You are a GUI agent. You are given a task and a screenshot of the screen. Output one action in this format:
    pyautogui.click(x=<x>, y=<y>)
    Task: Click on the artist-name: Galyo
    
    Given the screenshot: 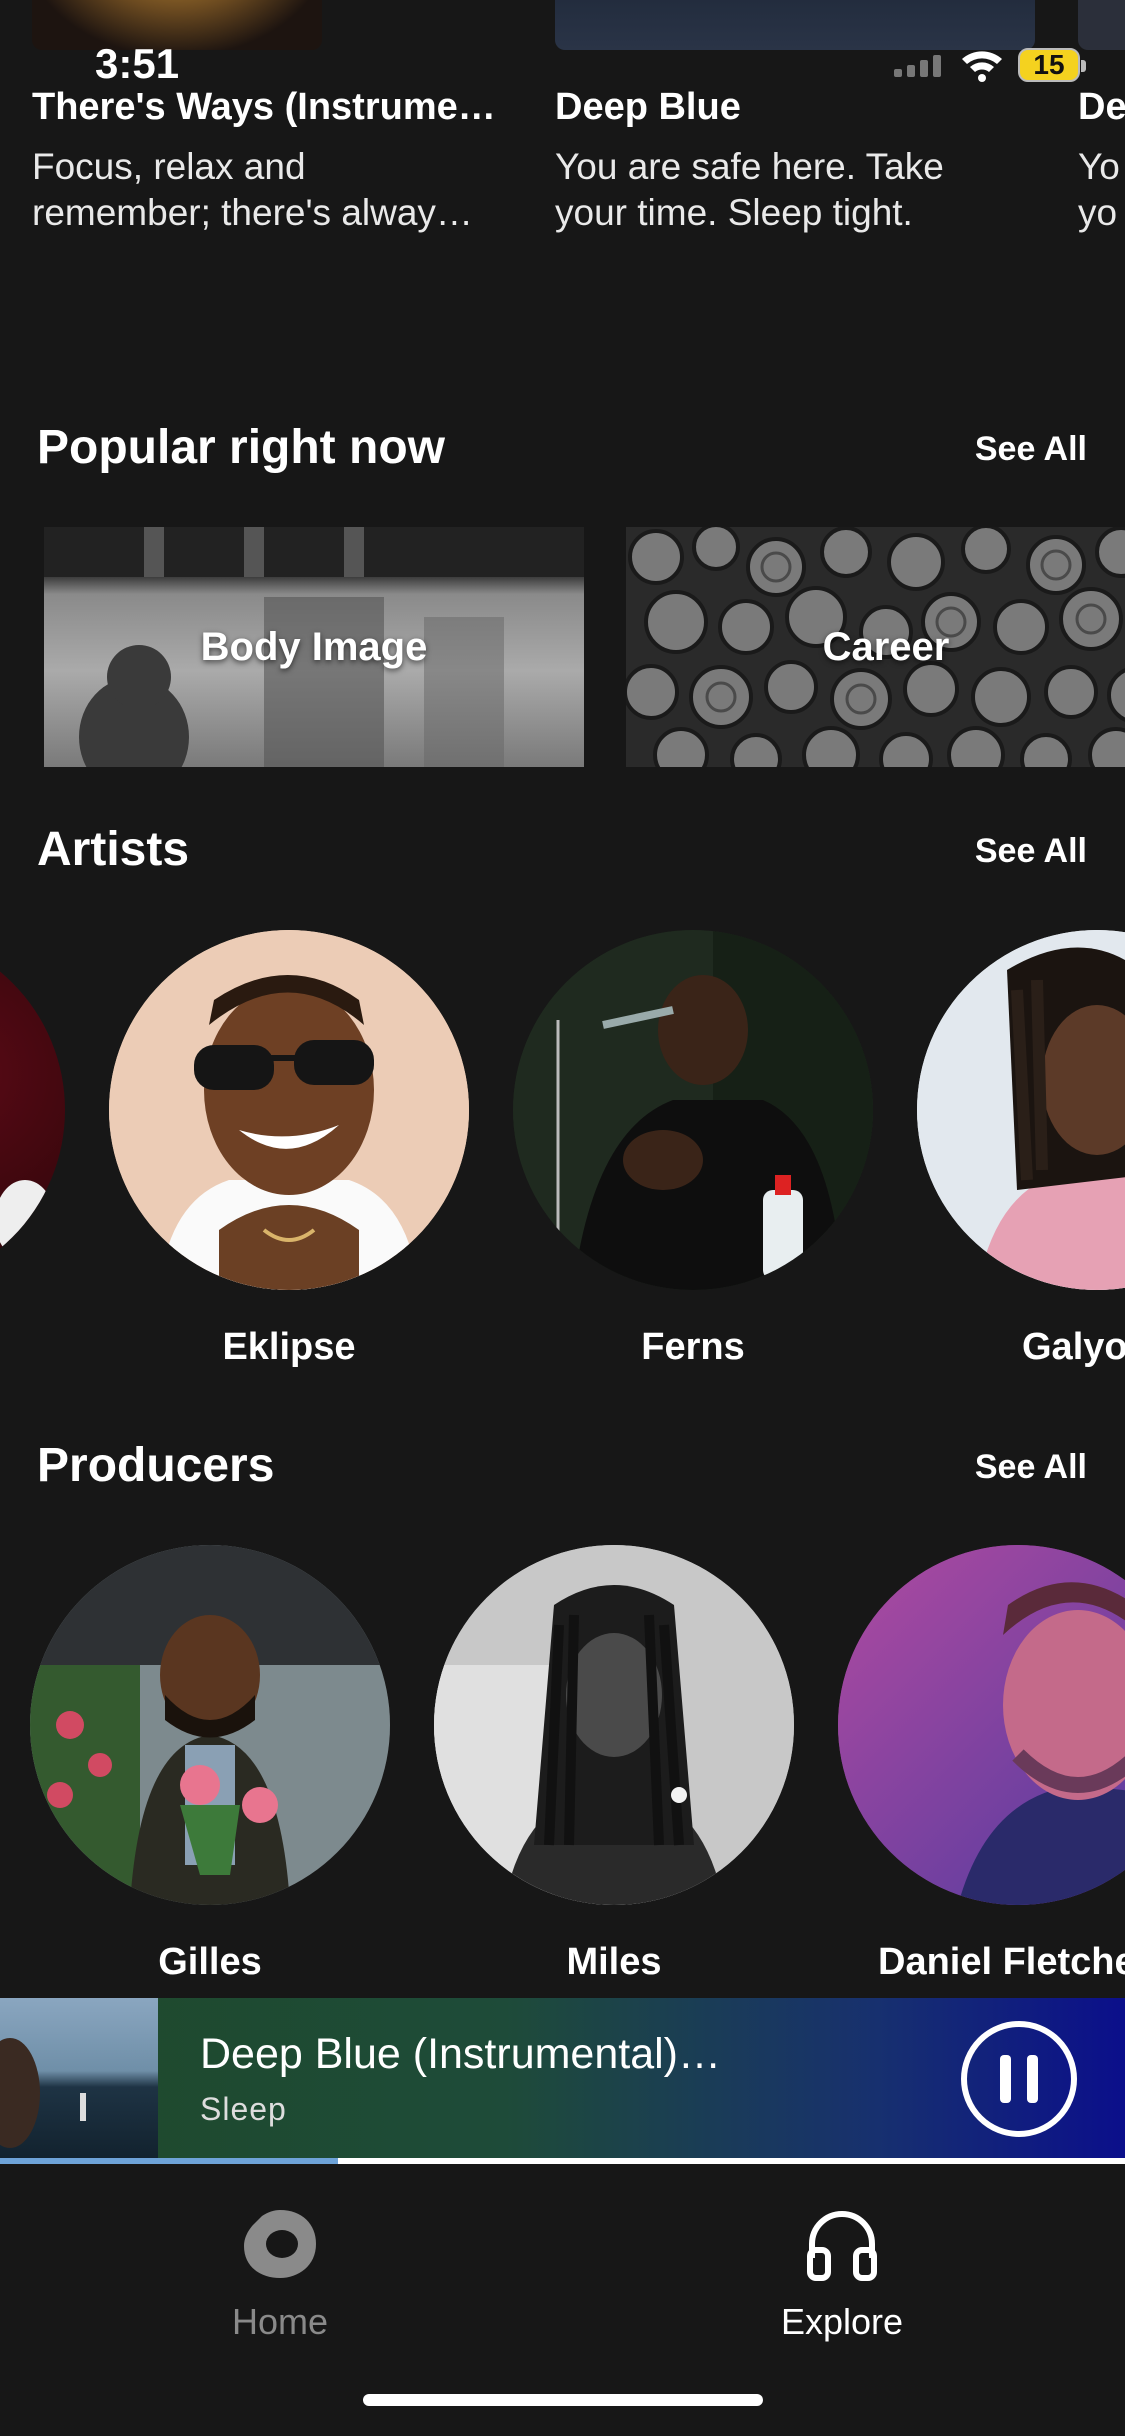 What is the action you would take?
    pyautogui.click(x=1073, y=1347)
    